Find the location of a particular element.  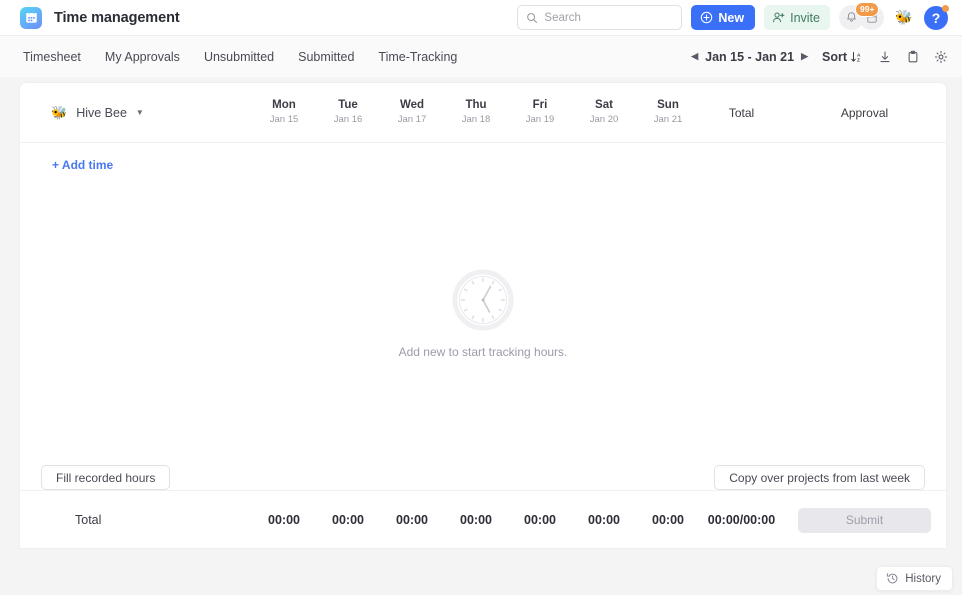

clock-icon is located at coordinates (483, 300).